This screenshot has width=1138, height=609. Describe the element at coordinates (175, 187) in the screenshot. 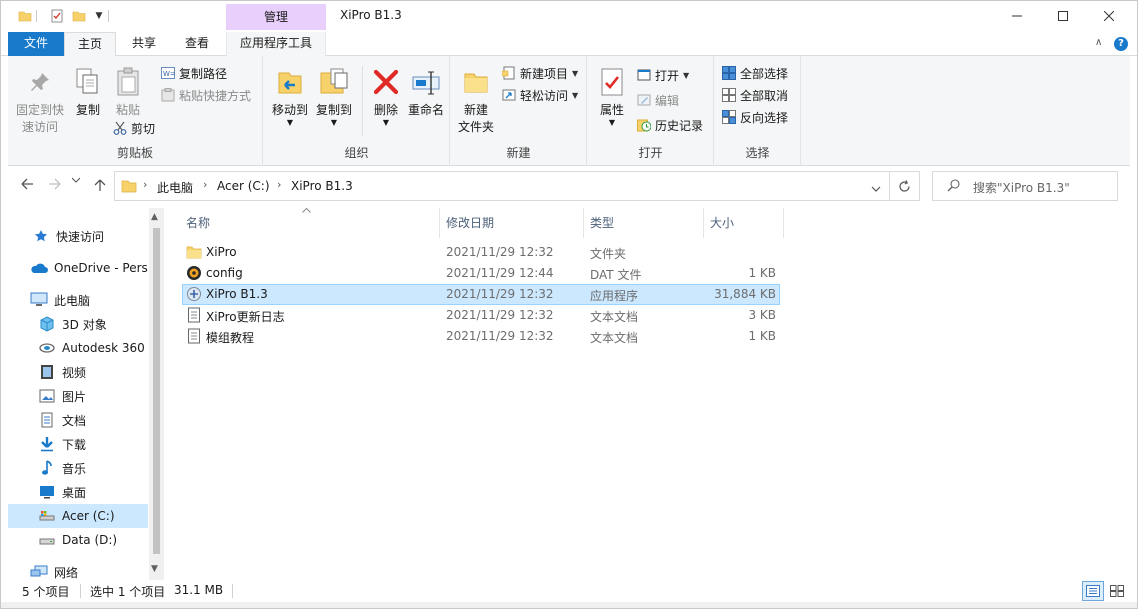

I see `breadcrumb-this-pc: 此电脑` at that location.